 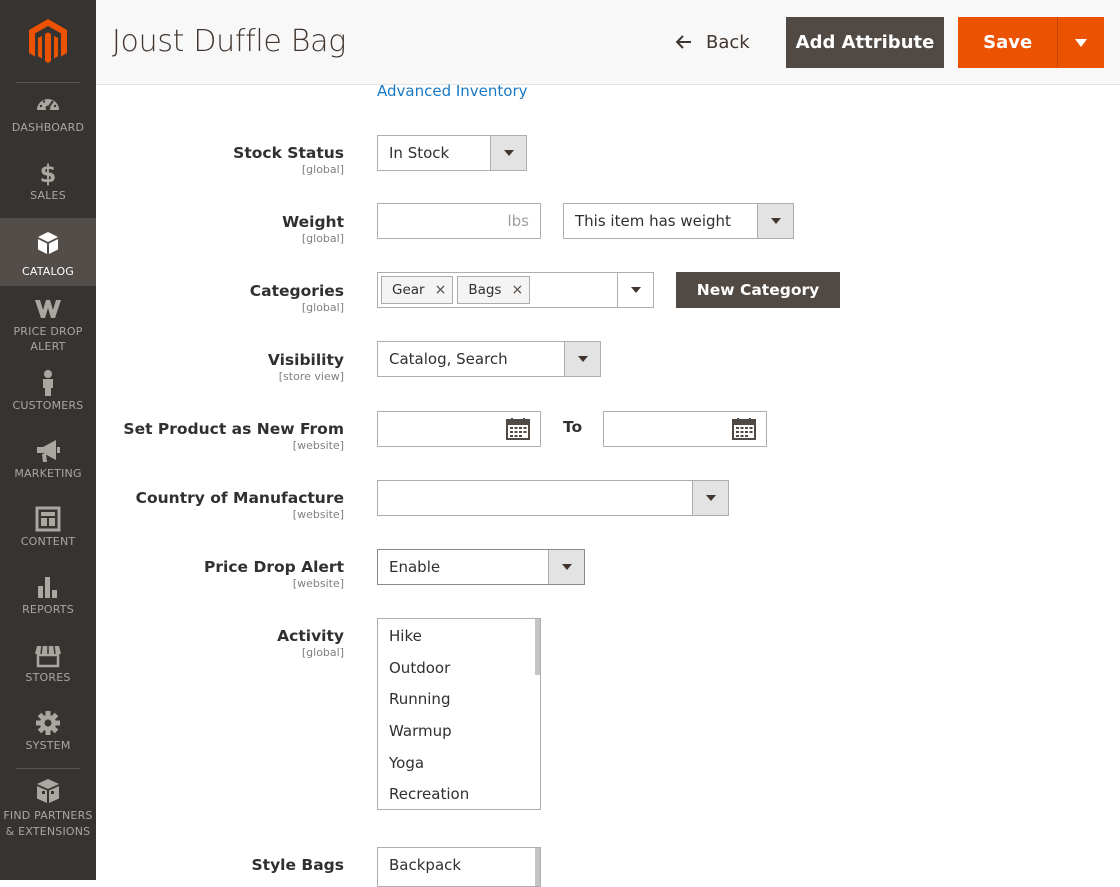 I want to click on advanced-inventory-link: Advanced Inventory, so click(x=452, y=91).